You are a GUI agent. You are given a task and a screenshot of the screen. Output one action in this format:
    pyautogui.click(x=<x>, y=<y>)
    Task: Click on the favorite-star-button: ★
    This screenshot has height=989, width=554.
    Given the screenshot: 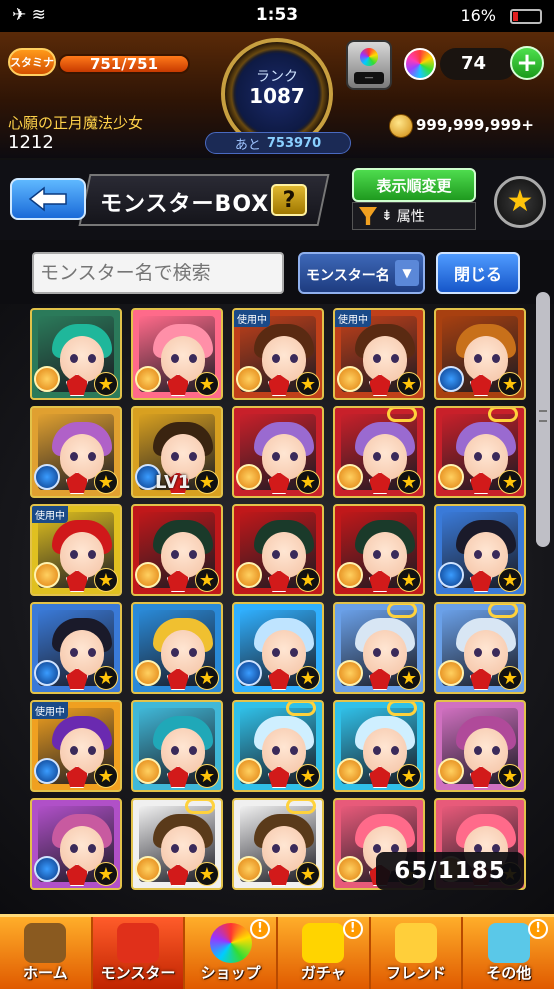 What is the action you would take?
    pyautogui.click(x=520, y=202)
    